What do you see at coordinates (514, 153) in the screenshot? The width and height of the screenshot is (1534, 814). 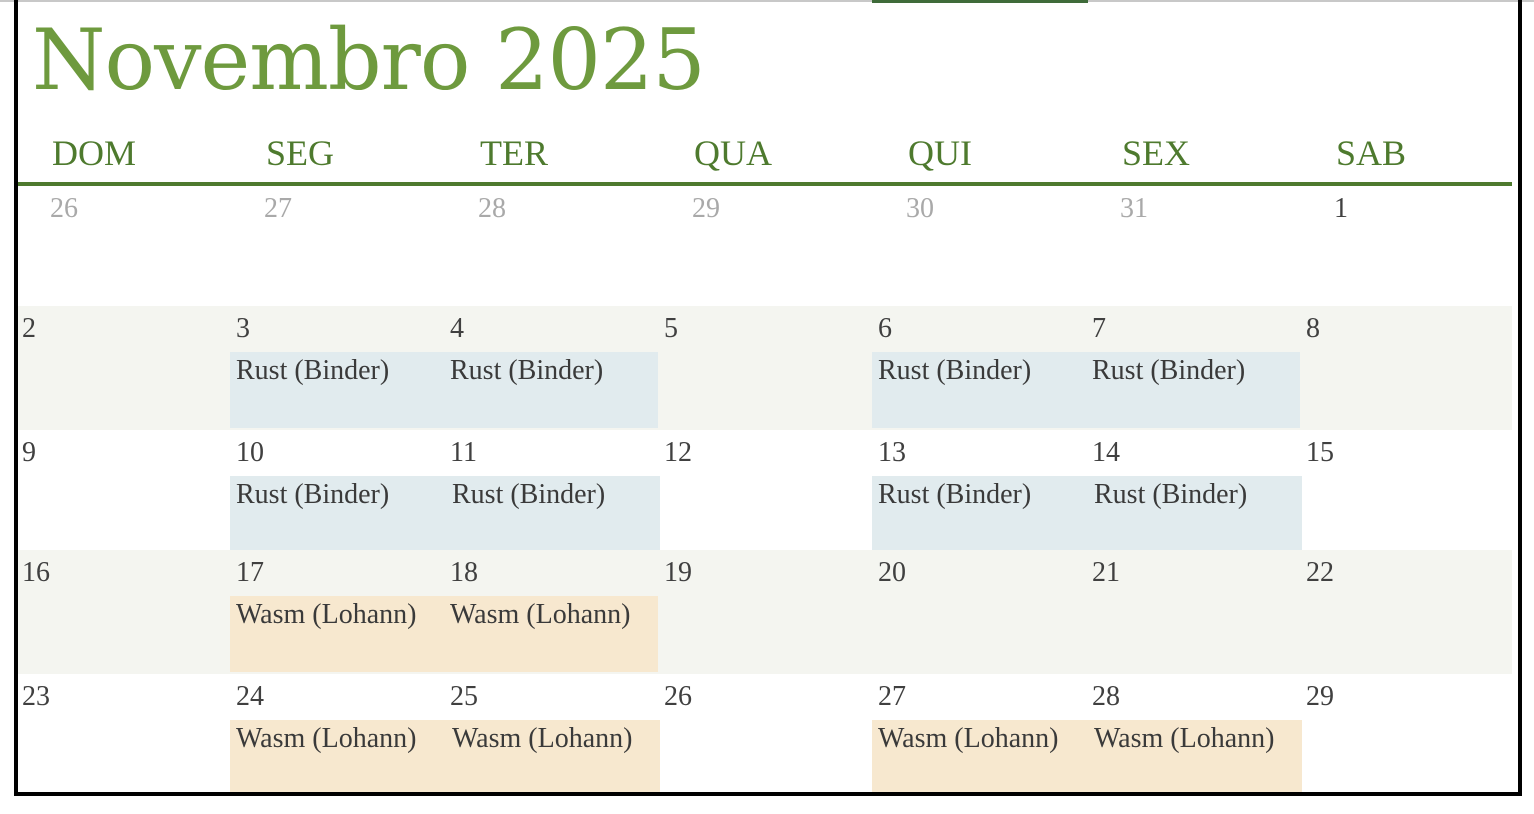 I see `weekday-tuesday: TER` at bounding box center [514, 153].